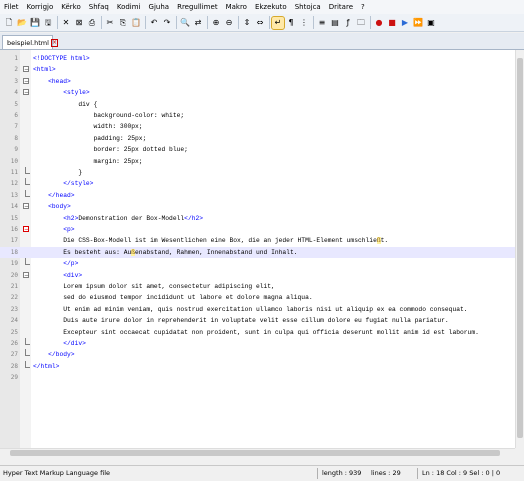 This screenshot has height=481, width=524. I want to click on code-line: 16− <p>, so click(257, 229).